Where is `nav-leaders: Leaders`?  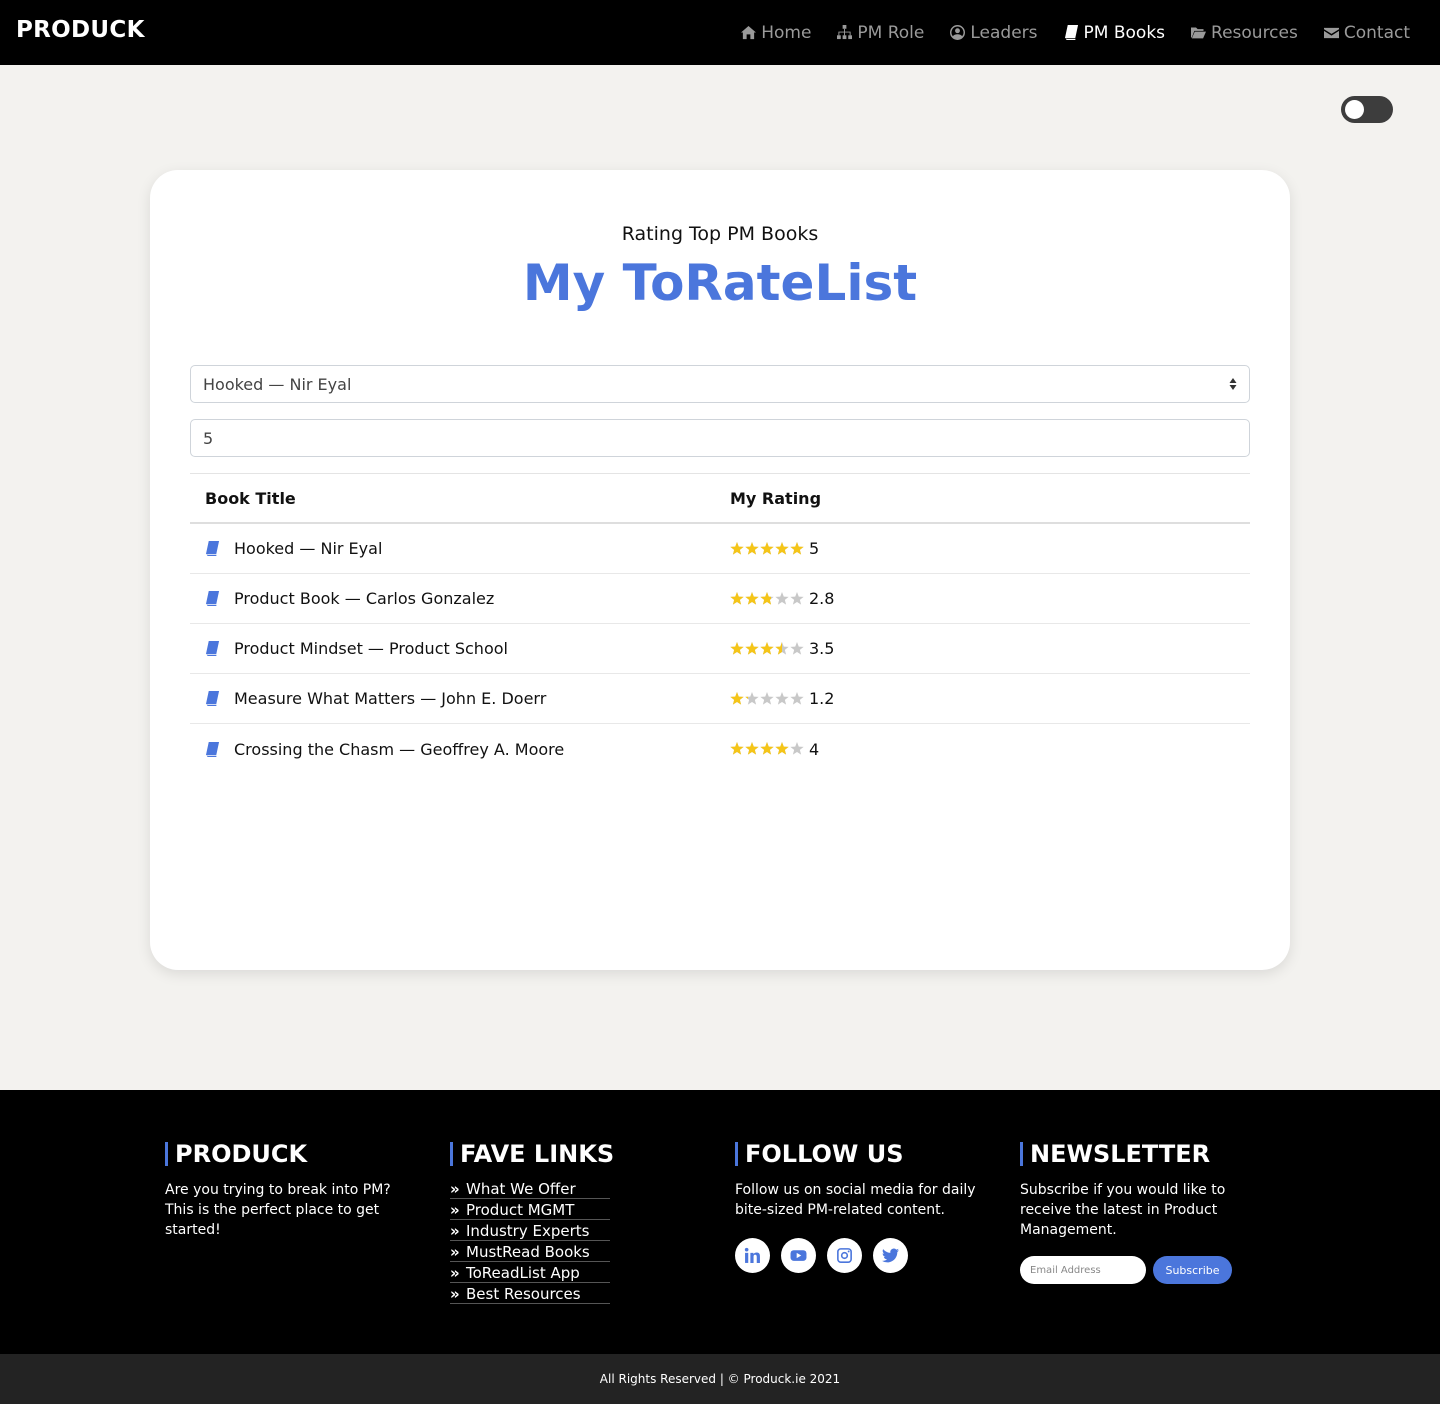 nav-leaders: Leaders is located at coordinates (994, 32).